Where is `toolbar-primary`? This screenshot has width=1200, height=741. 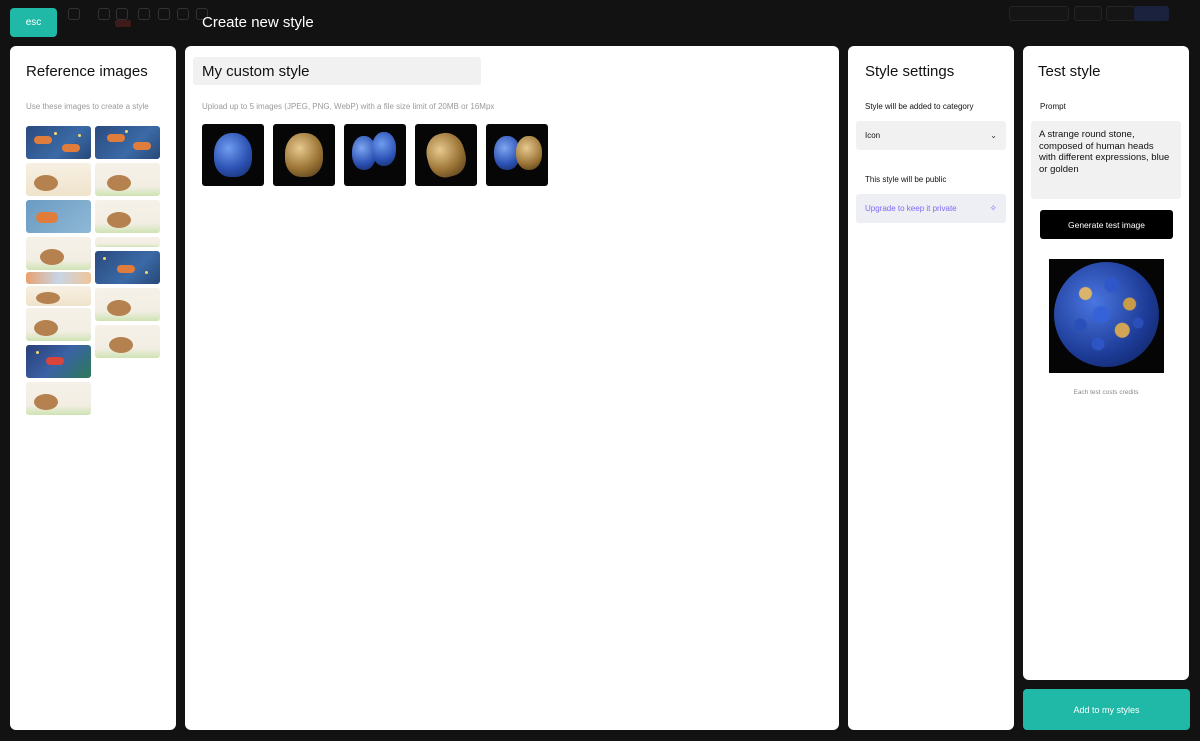
toolbar-primary is located at coordinates (1151, 13).